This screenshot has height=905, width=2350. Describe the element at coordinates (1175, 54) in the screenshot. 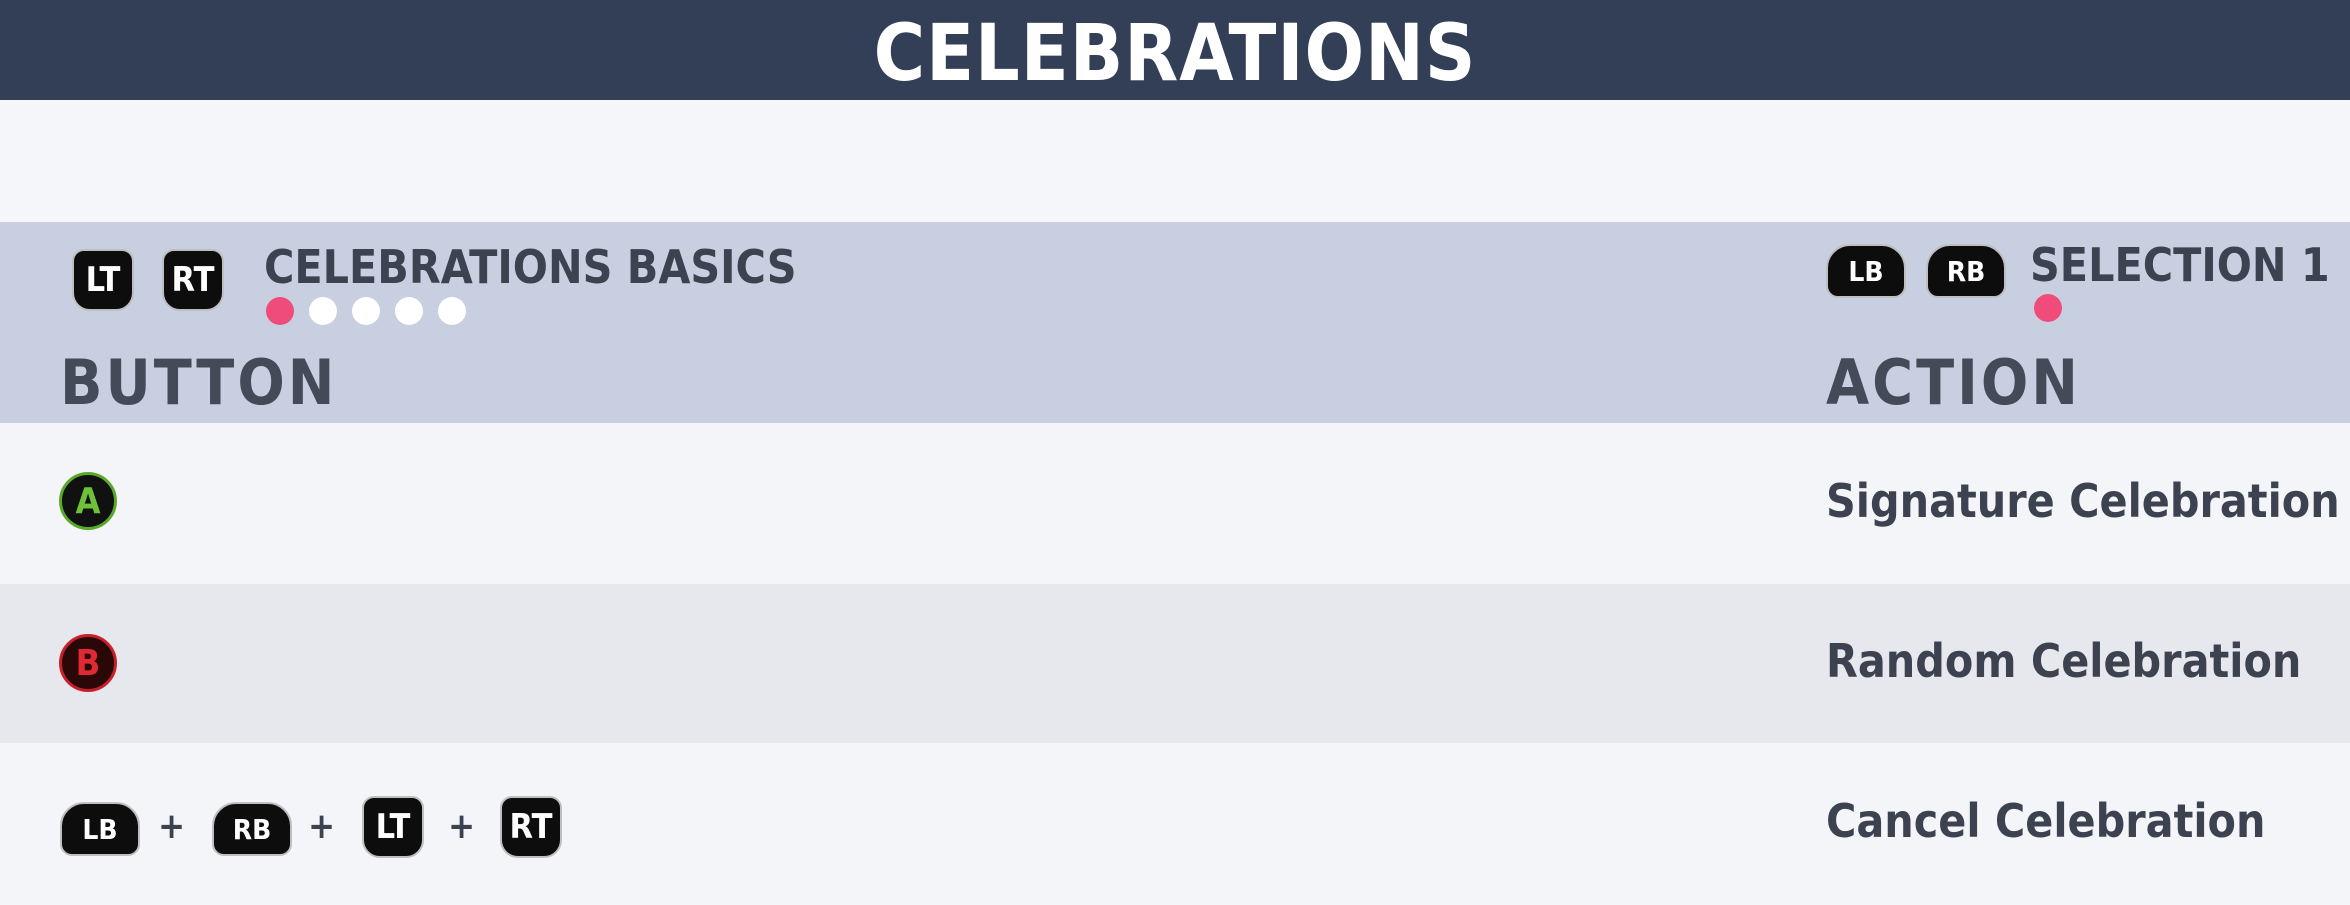

I see `page-title: CELEBRATIONS` at that location.